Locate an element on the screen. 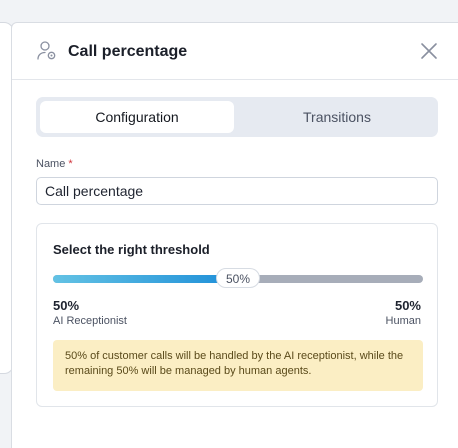  name-label-text: Name is located at coordinates (51, 164).